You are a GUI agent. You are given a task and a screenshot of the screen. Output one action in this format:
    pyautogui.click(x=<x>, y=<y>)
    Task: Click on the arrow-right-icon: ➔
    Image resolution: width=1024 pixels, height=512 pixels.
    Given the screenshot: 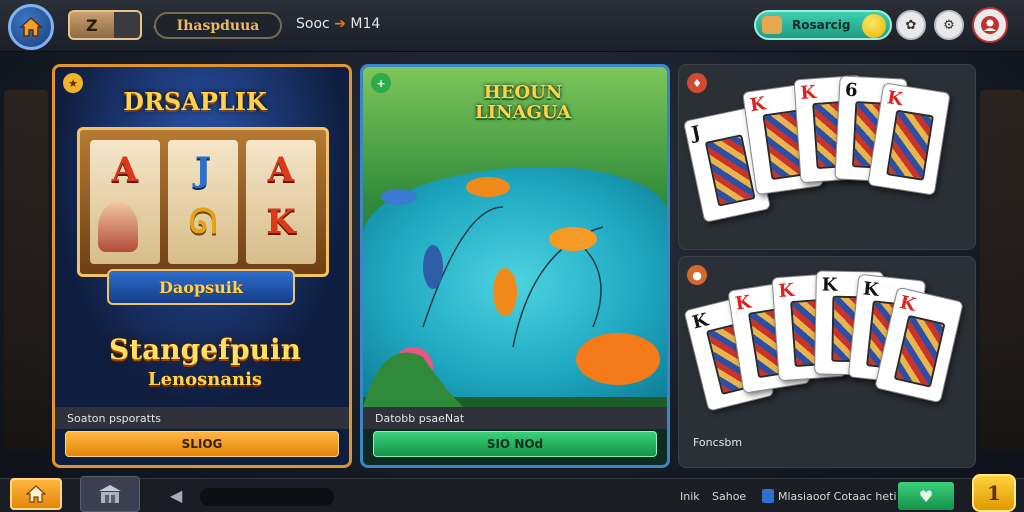 What is the action you would take?
    pyautogui.click(x=340, y=24)
    